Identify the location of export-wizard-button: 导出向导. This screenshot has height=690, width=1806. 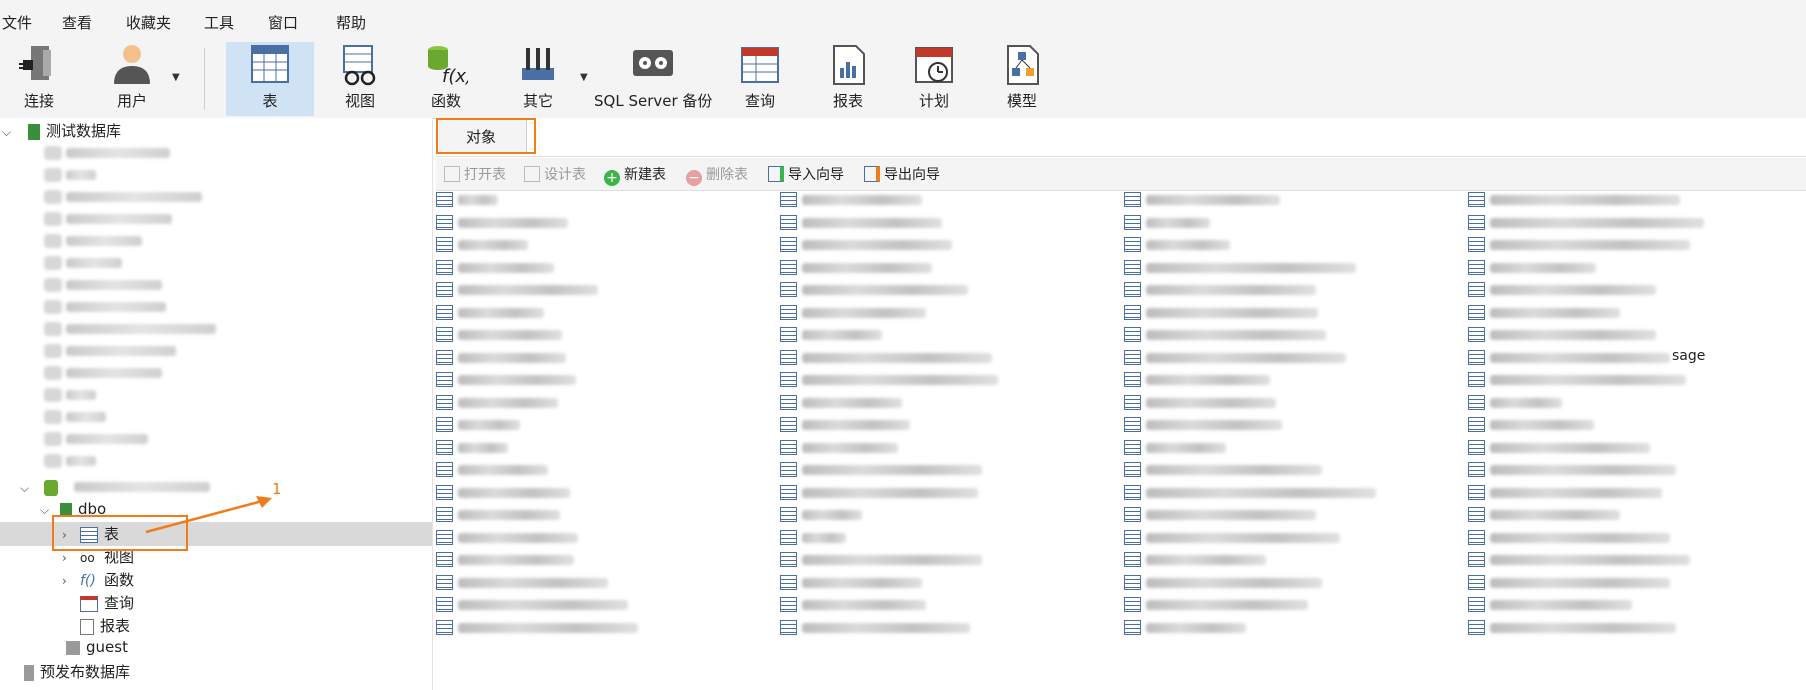
(902, 174).